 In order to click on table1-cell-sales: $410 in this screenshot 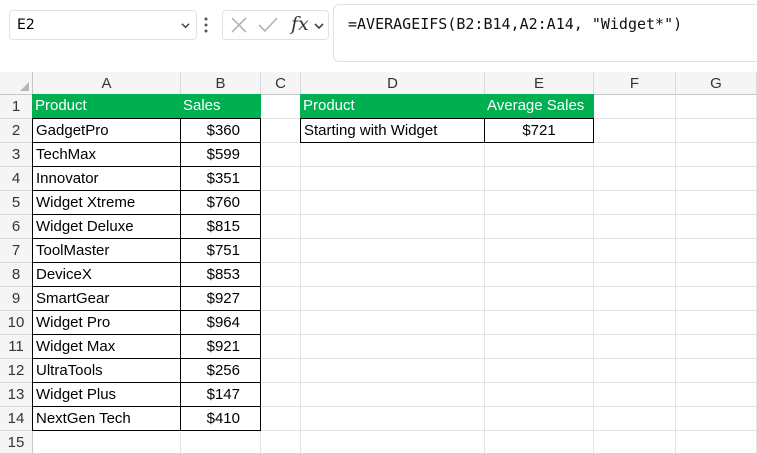, I will do `click(220, 418)`.